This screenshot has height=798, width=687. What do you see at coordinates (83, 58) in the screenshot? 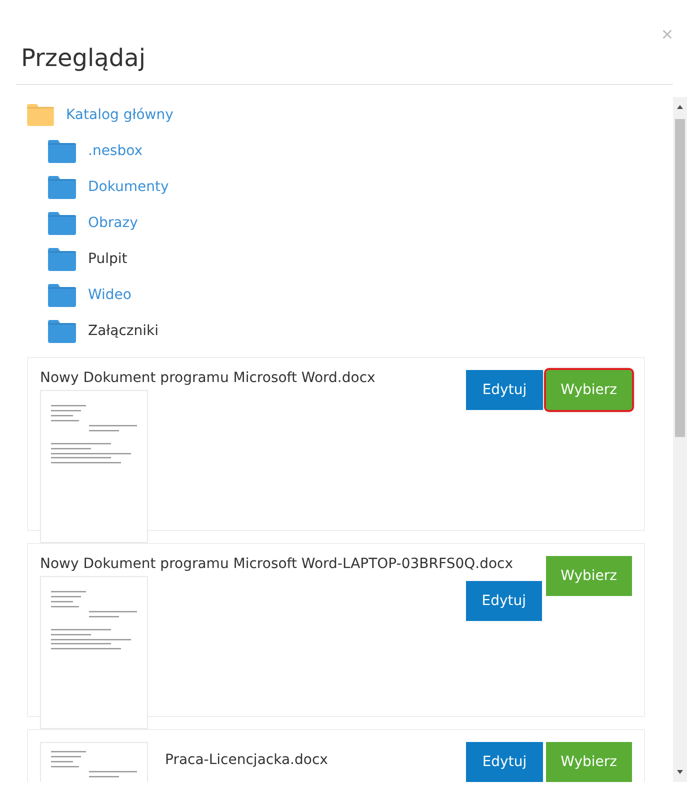
I see `dialog-title: Przeglądaj` at bounding box center [83, 58].